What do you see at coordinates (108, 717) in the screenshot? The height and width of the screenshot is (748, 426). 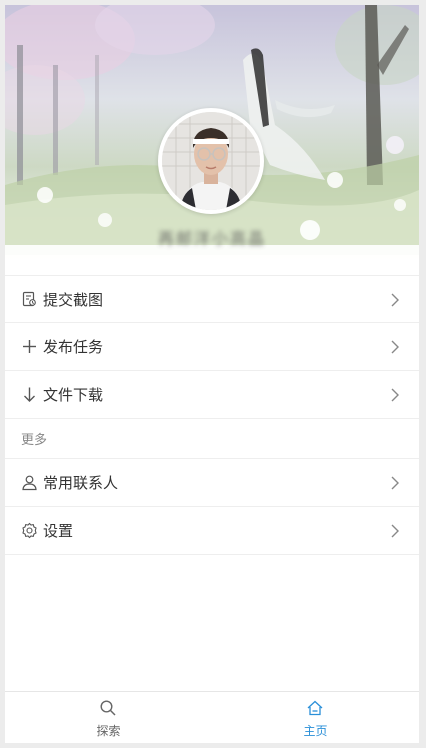 I see `tab-explore: 探索` at bounding box center [108, 717].